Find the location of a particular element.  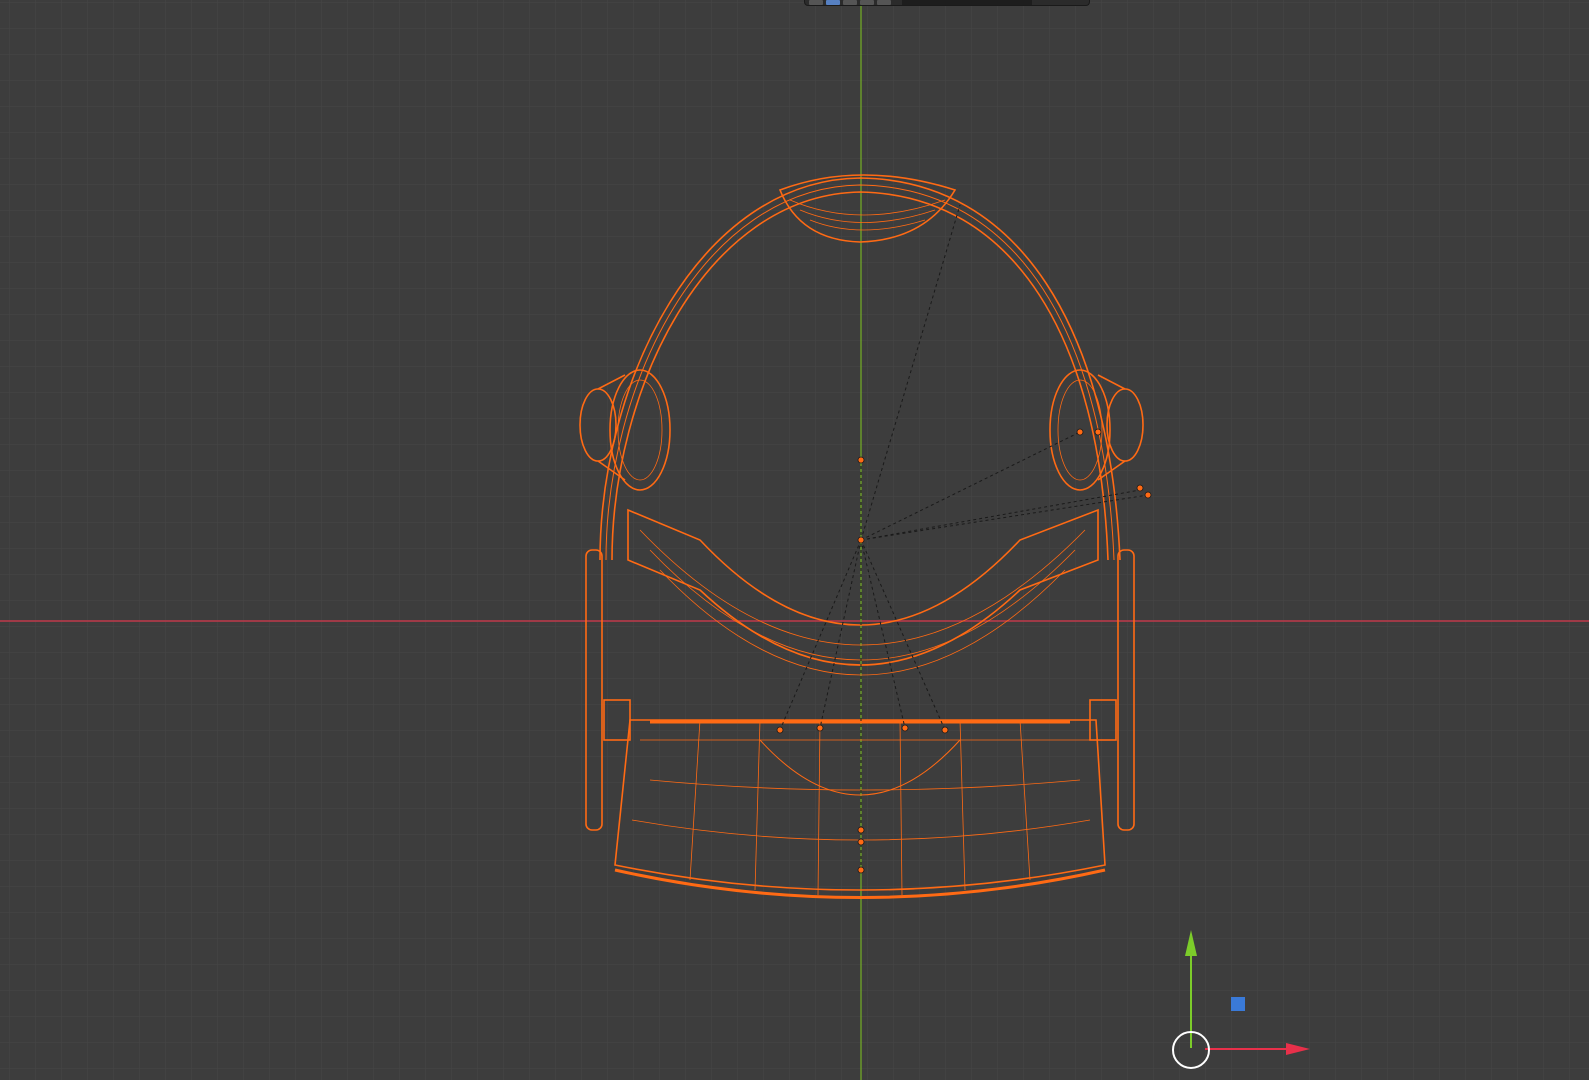

toolbar-field is located at coordinates (967, 2).